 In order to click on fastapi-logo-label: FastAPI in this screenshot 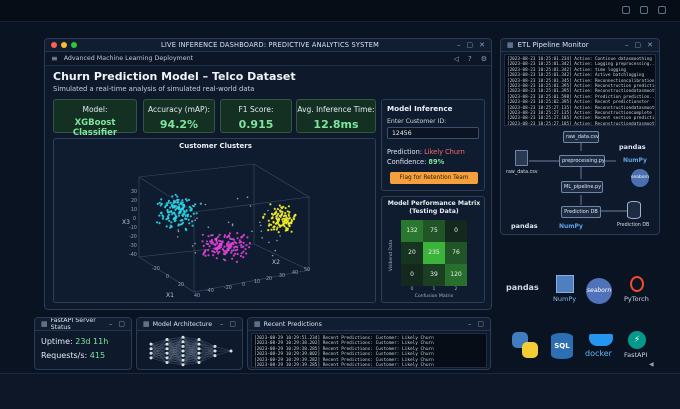, I will do `click(636, 355)`.